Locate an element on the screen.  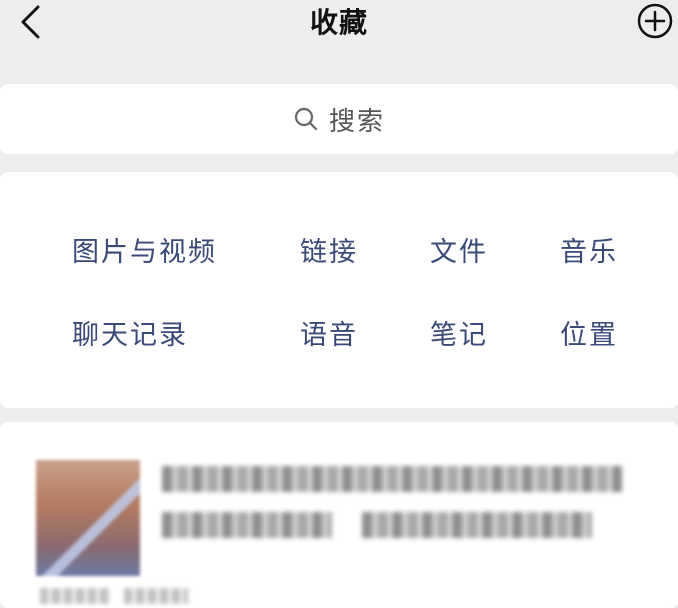
search-bar: 搜索 is located at coordinates (339, 119).